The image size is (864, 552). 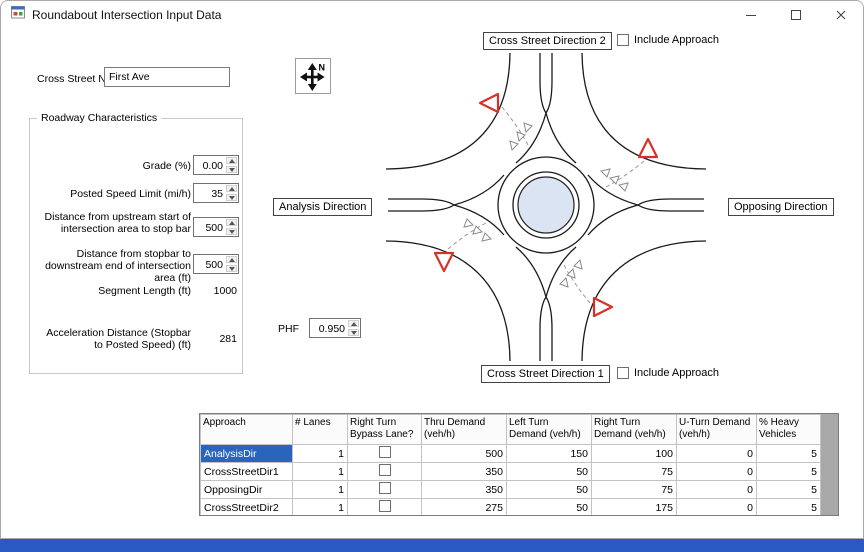 What do you see at coordinates (384, 429) in the screenshot?
I see `col-header-bypass: Right Turn Bypass Lane?` at bounding box center [384, 429].